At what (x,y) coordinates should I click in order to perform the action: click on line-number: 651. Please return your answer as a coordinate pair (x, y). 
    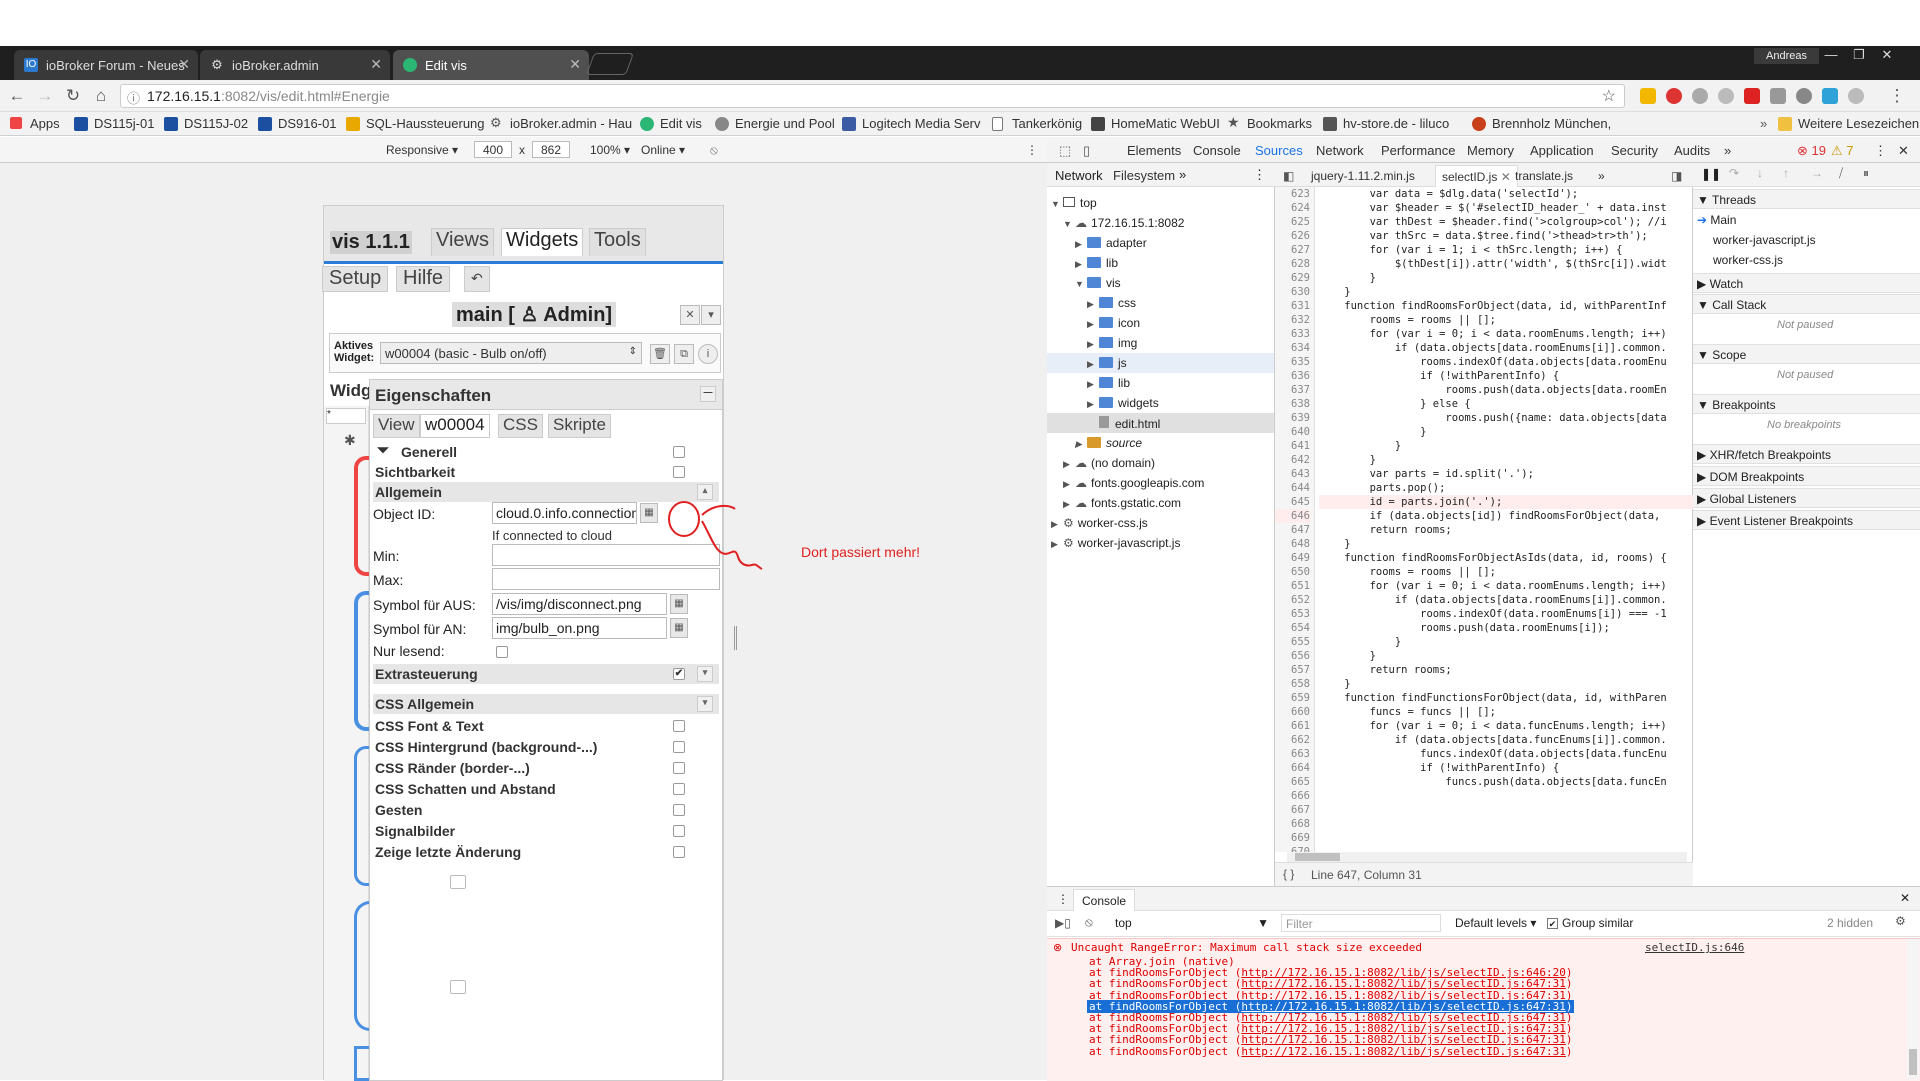
    Looking at the image, I should click on (1292, 586).